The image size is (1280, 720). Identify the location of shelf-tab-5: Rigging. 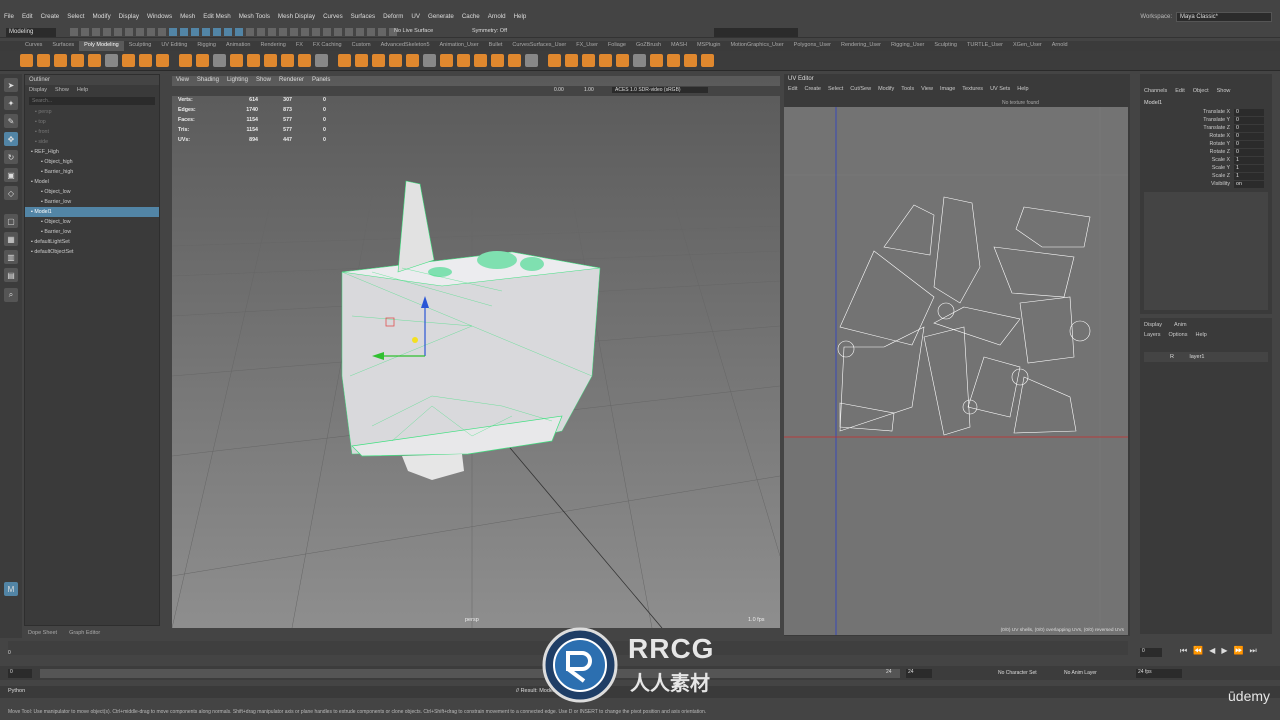
(206, 46).